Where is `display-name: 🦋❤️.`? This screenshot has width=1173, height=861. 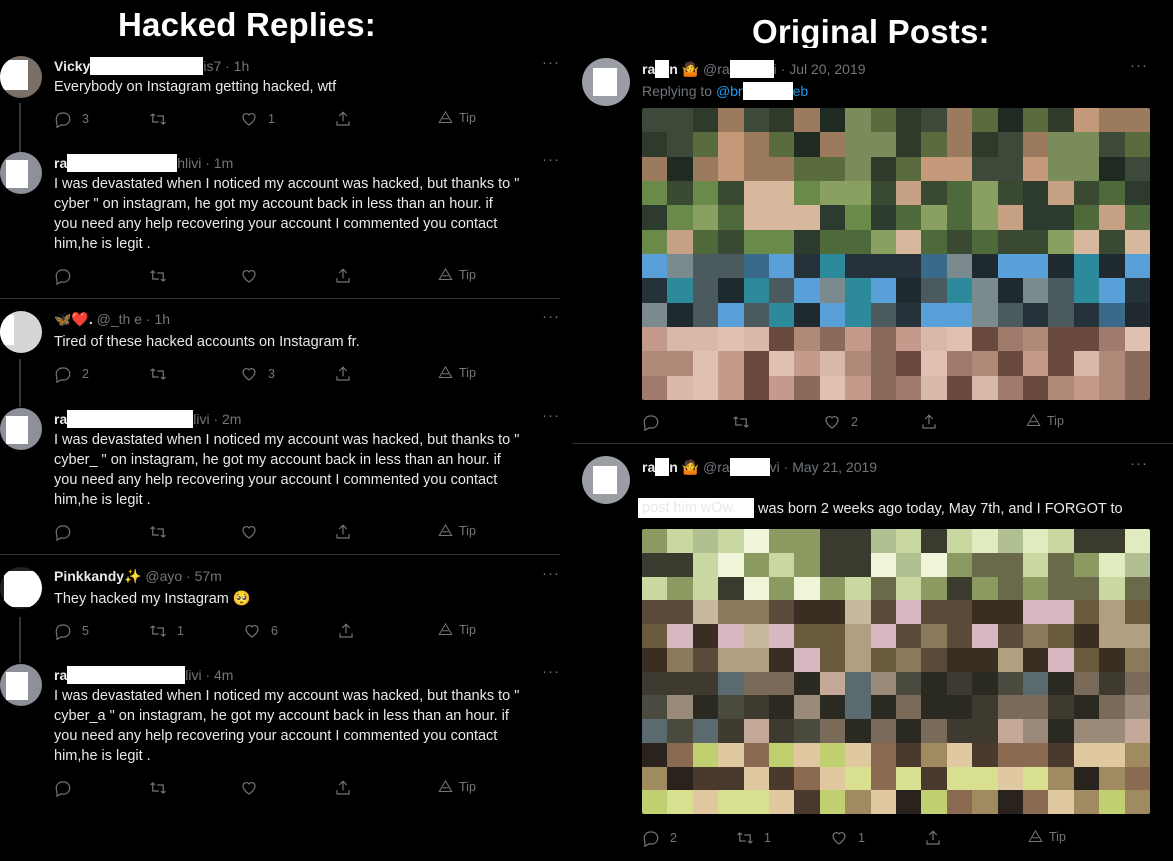
display-name: 🦋❤️. is located at coordinates (73, 319).